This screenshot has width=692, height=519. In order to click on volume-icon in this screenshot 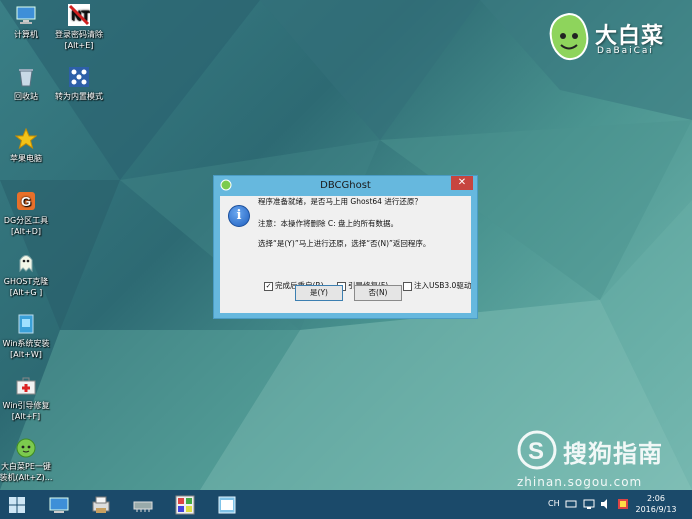, I will do `click(606, 504)`.